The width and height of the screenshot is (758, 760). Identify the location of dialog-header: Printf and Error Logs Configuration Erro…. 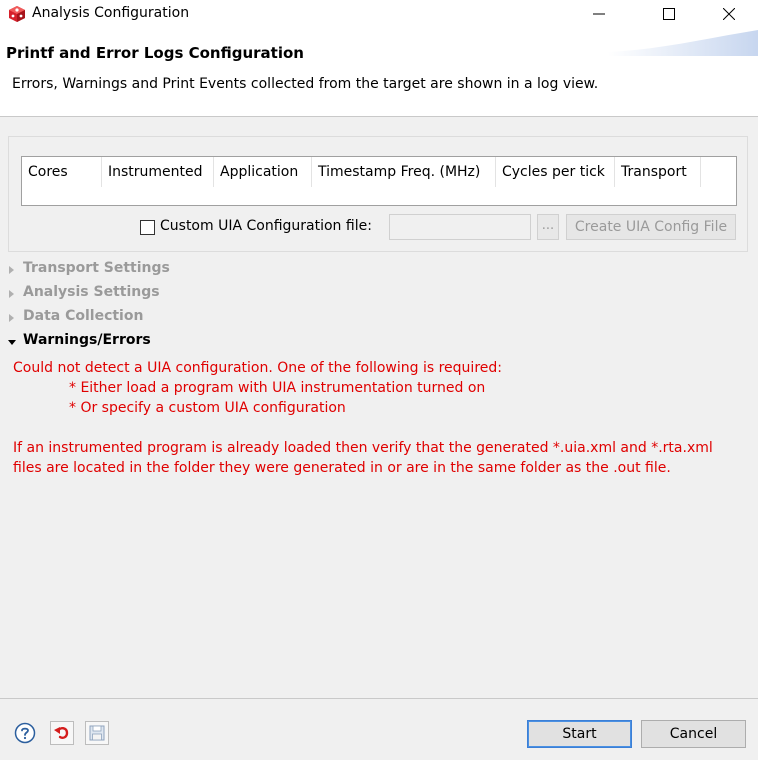
(379, 72).